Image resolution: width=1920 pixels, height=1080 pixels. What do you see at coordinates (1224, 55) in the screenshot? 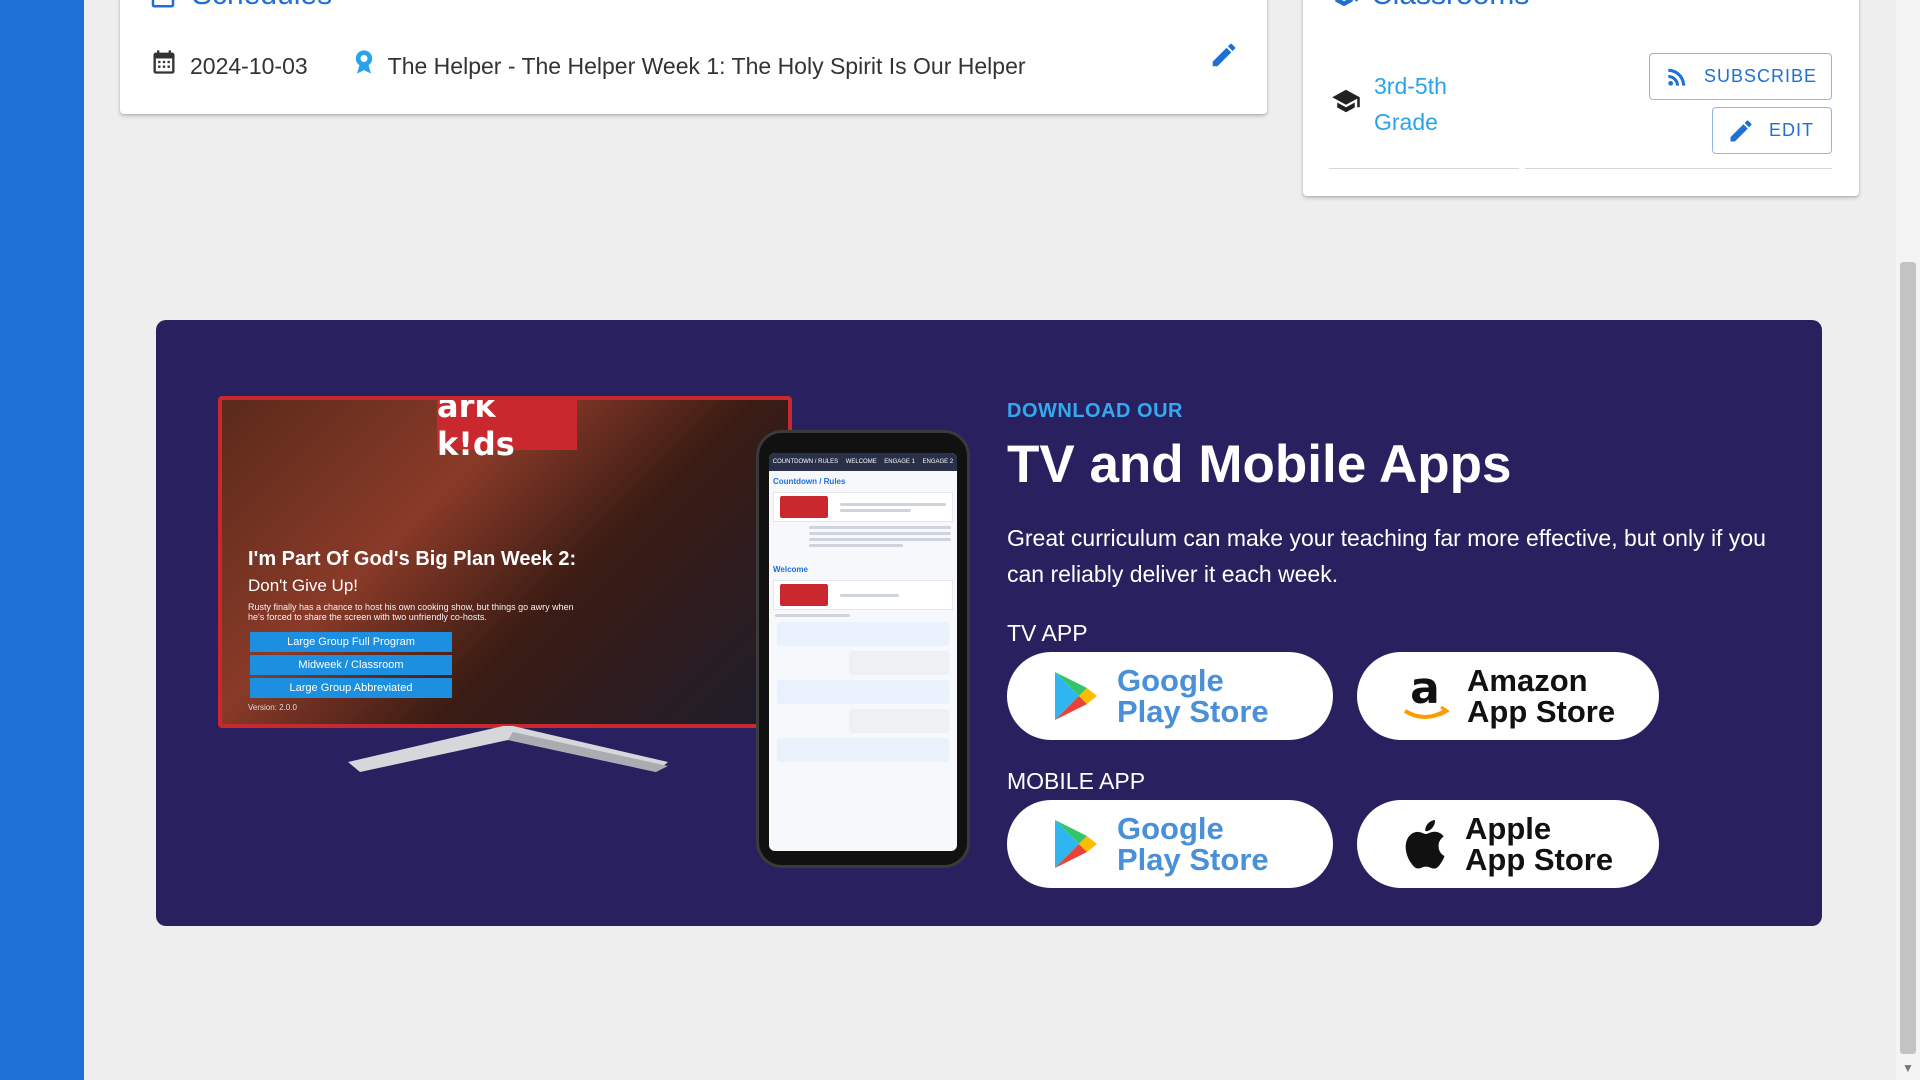
I see `edit-schedule-icon` at bounding box center [1224, 55].